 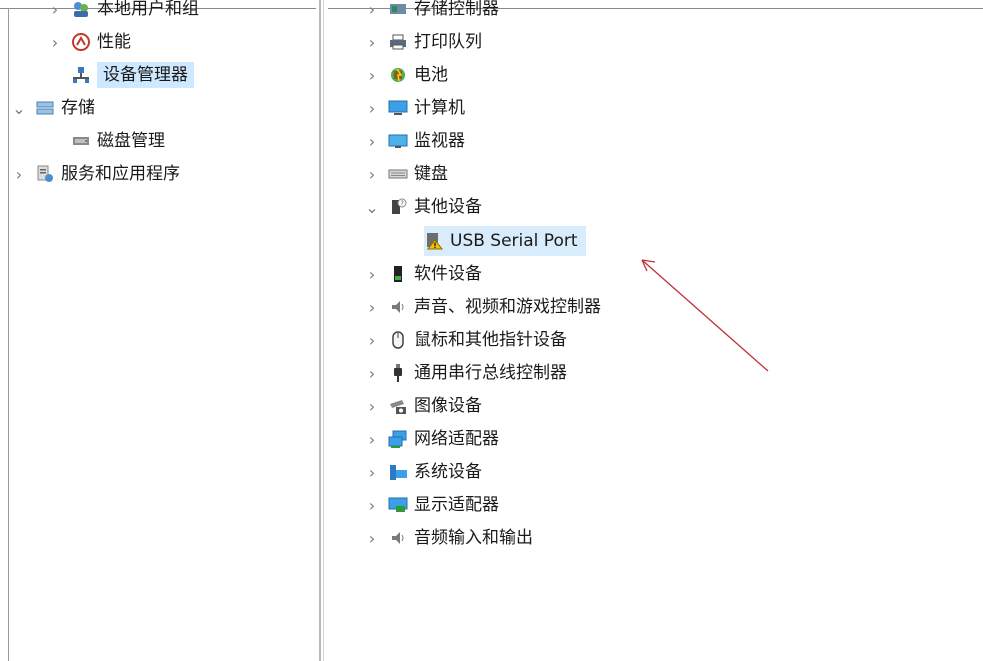 I want to click on tree-item-display-adapters: › 显示适配器, so click(x=431, y=505).